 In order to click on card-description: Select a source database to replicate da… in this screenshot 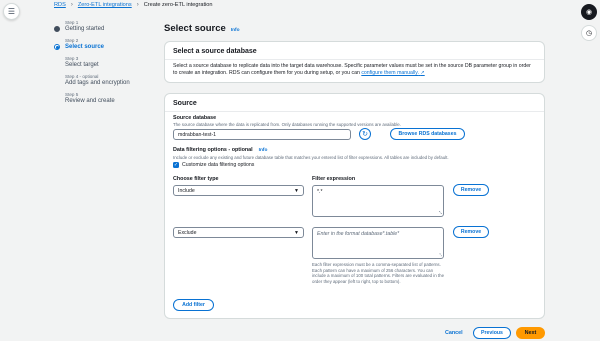, I will do `click(354, 70)`.